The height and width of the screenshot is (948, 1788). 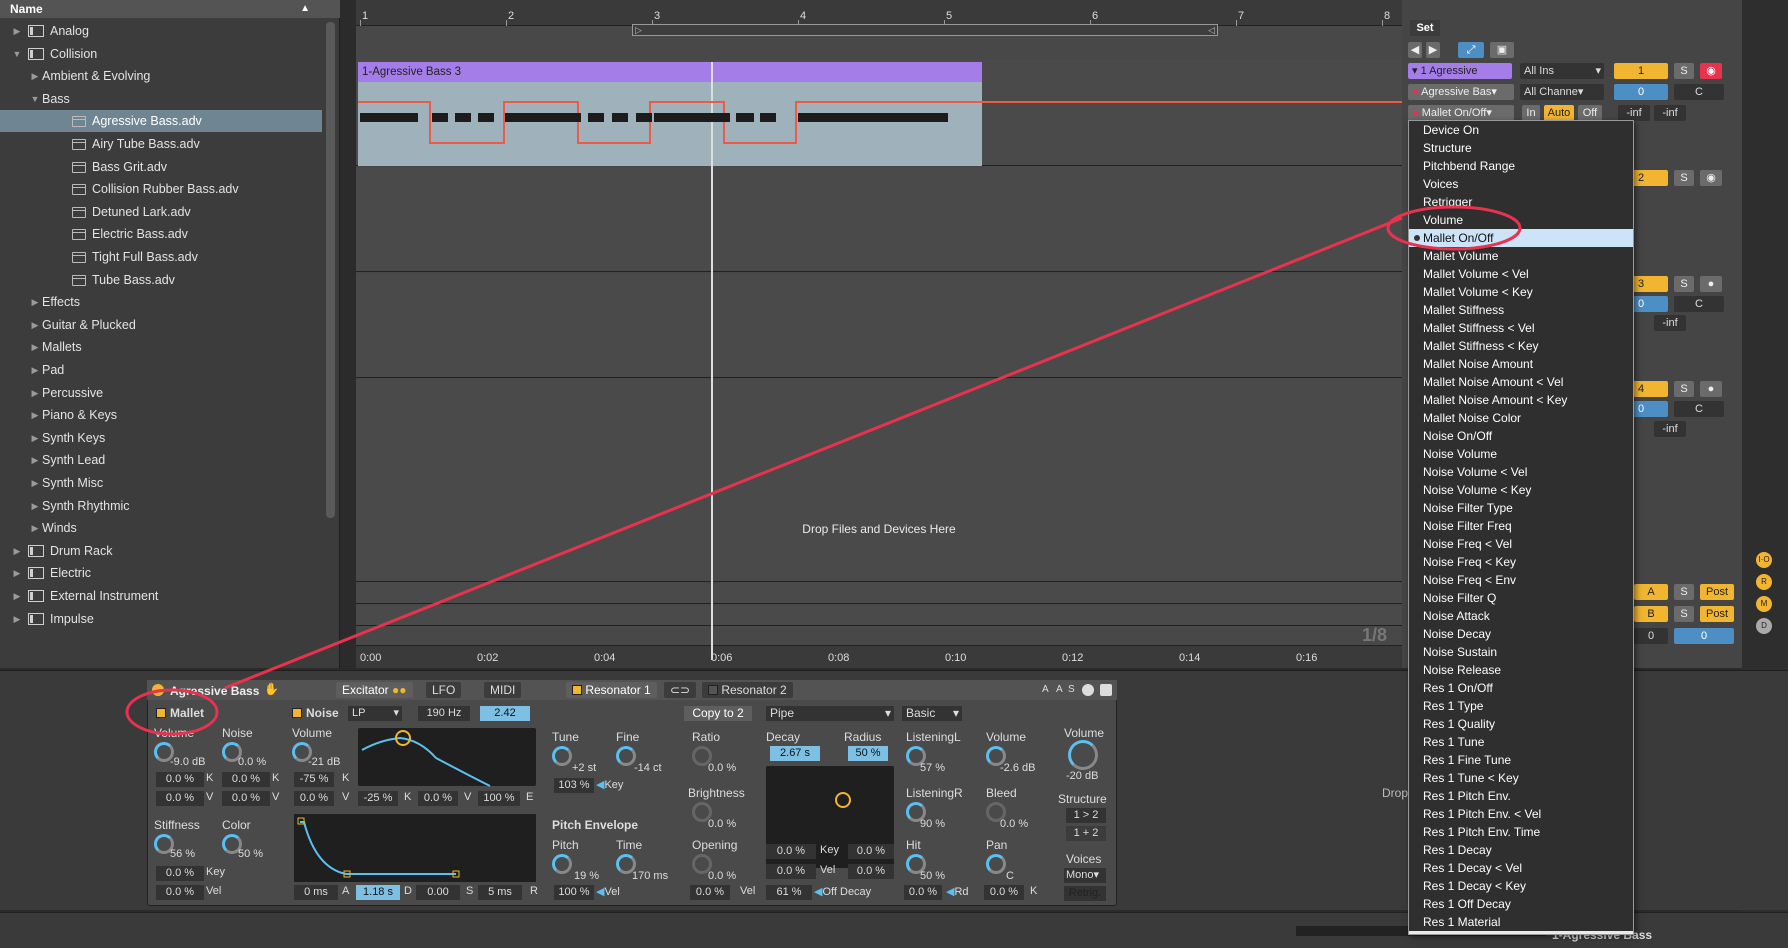 What do you see at coordinates (1433, 50) in the screenshot?
I see `forward-arrow-icon: ▶` at bounding box center [1433, 50].